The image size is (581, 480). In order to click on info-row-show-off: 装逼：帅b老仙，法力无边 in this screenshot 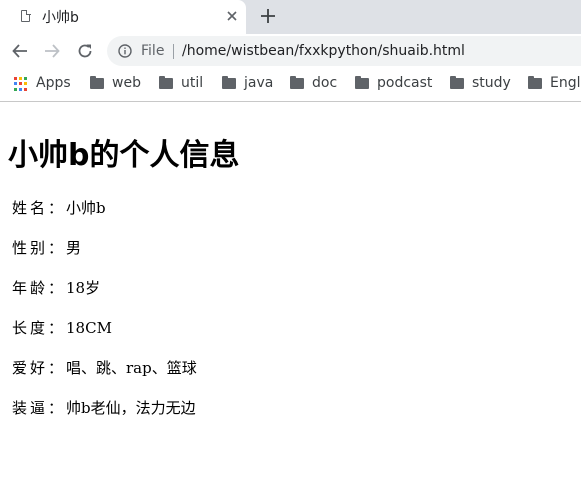, I will do `click(104, 407)`.